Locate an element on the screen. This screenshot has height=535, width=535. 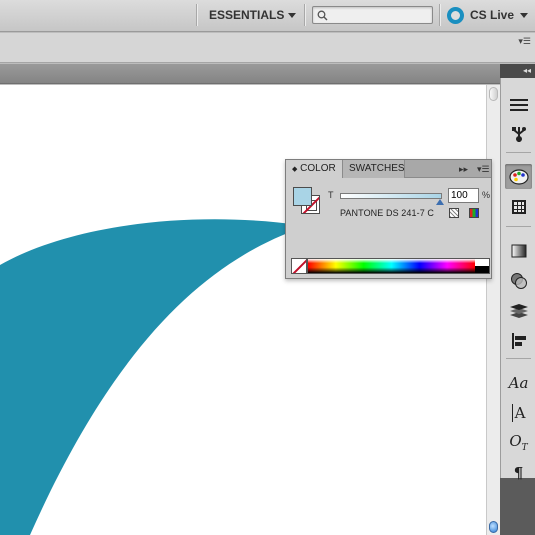
links-panel-icon is located at coordinates (518, 133).